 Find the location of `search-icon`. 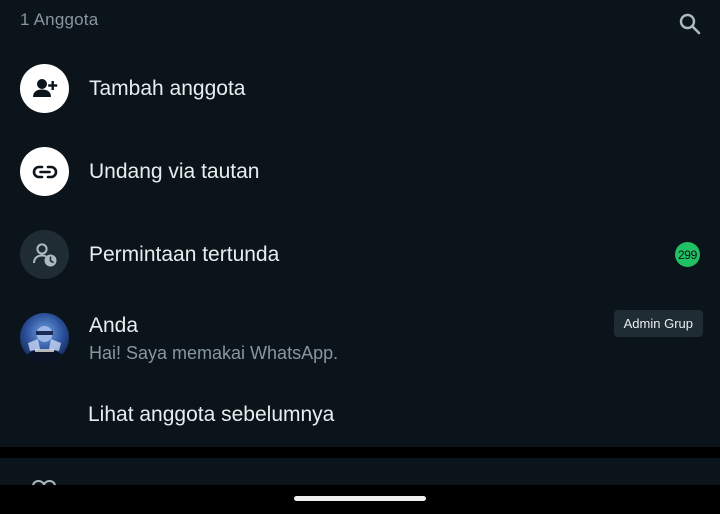

search-icon is located at coordinates (690, 24).